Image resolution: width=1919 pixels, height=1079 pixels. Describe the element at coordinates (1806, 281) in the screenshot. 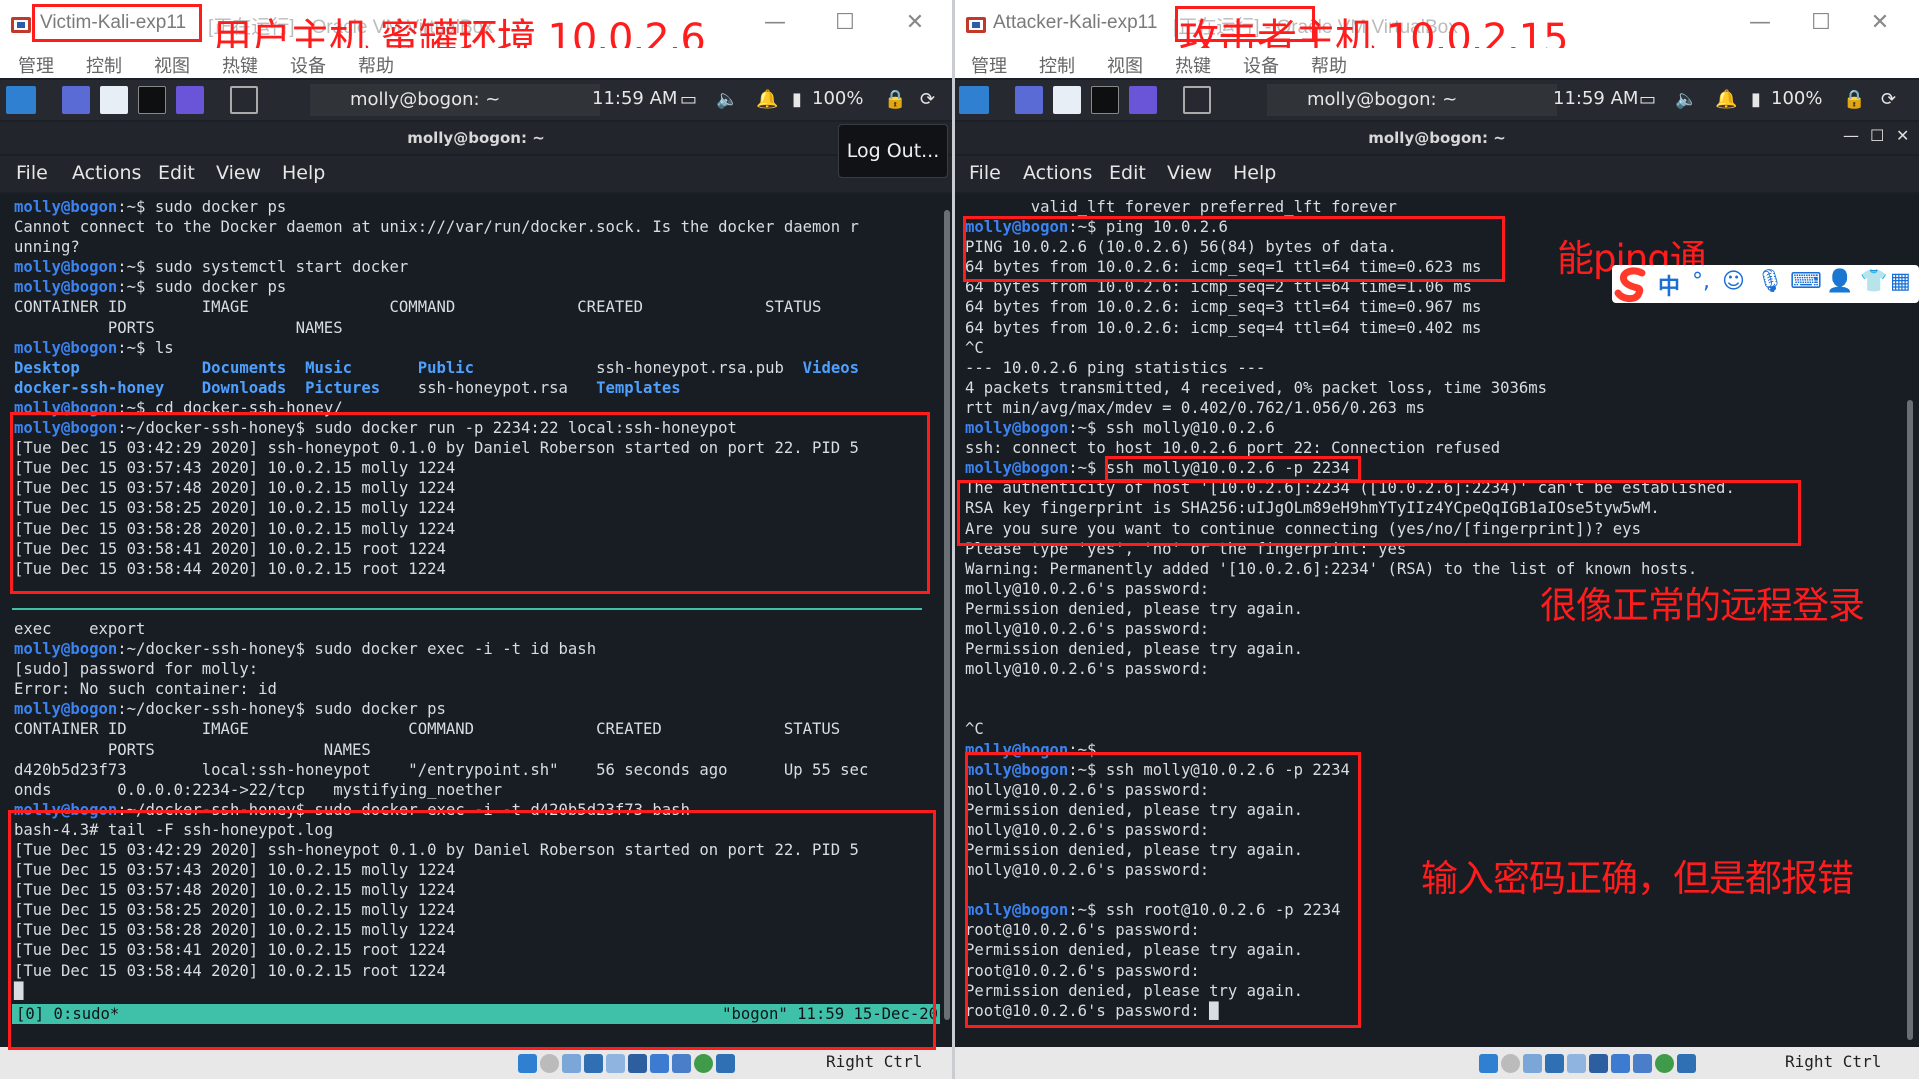

I see `ime-keyboard-icon: ⌨` at that location.